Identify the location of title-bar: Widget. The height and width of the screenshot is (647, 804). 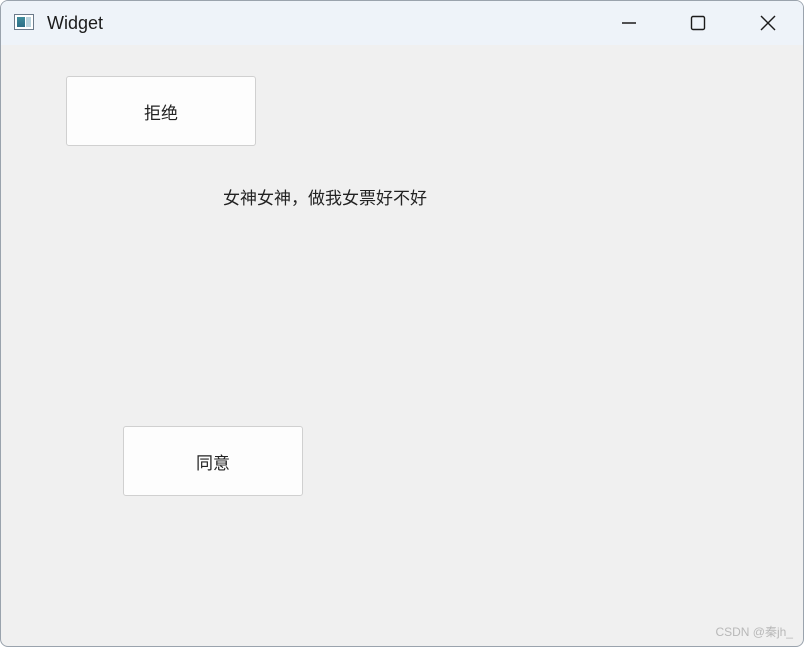
(402, 23).